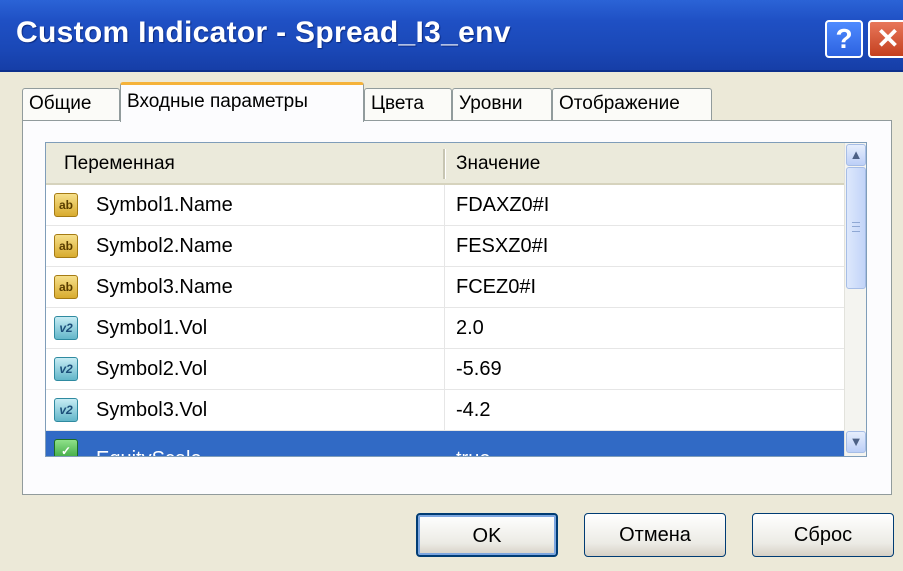 This screenshot has height=571, width=903. What do you see at coordinates (498, 163) in the screenshot?
I see `column-header-value: Значение` at bounding box center [498, 163].